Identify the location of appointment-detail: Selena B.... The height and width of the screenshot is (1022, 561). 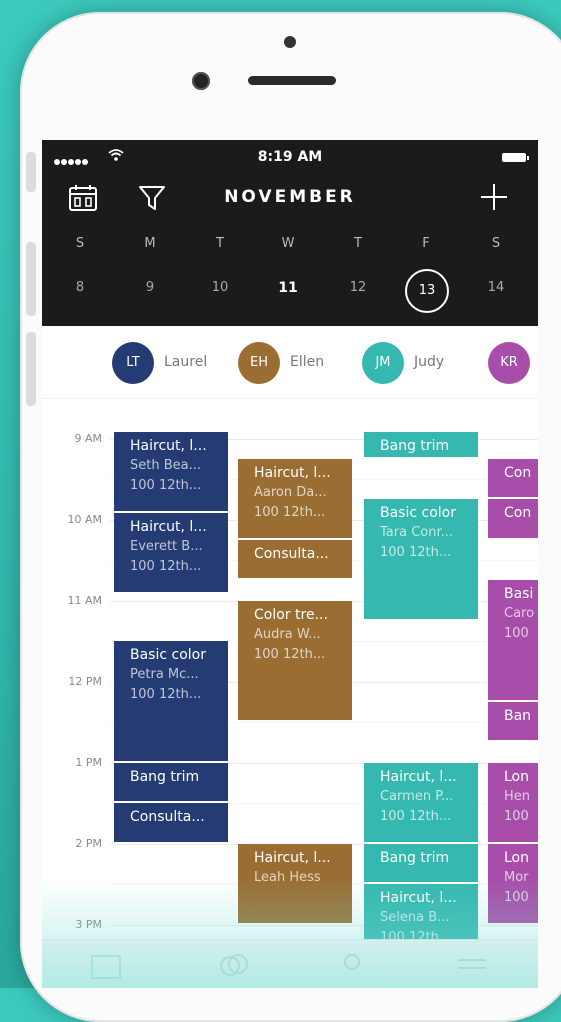
(415, 917).